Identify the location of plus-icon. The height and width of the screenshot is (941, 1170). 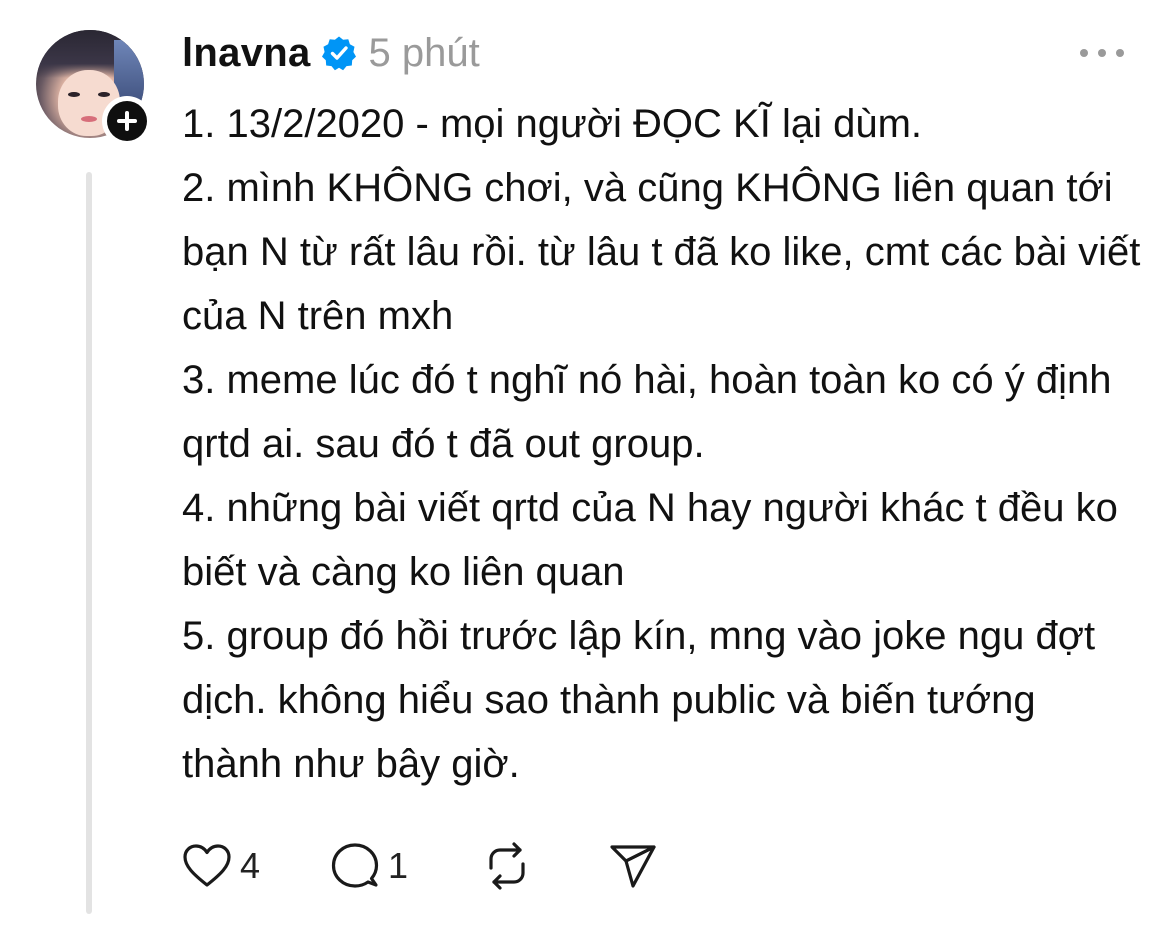
(127, 121).